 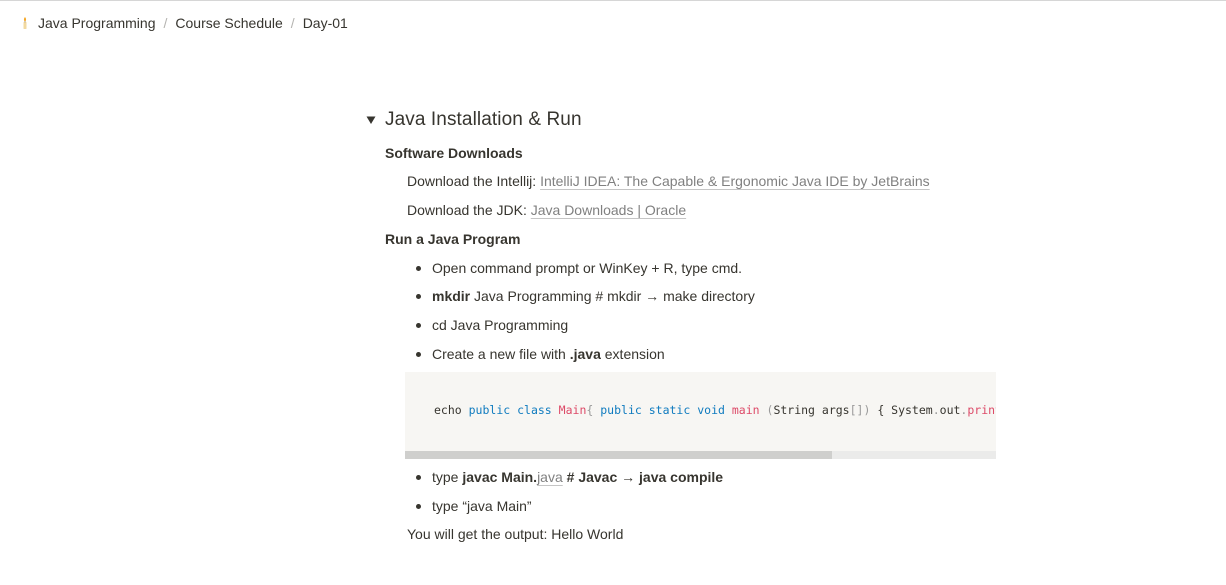 What do you see at coordinates (451, 410) in the screenshot?
I see `code-token: echo` at bounding box center [451, 410].